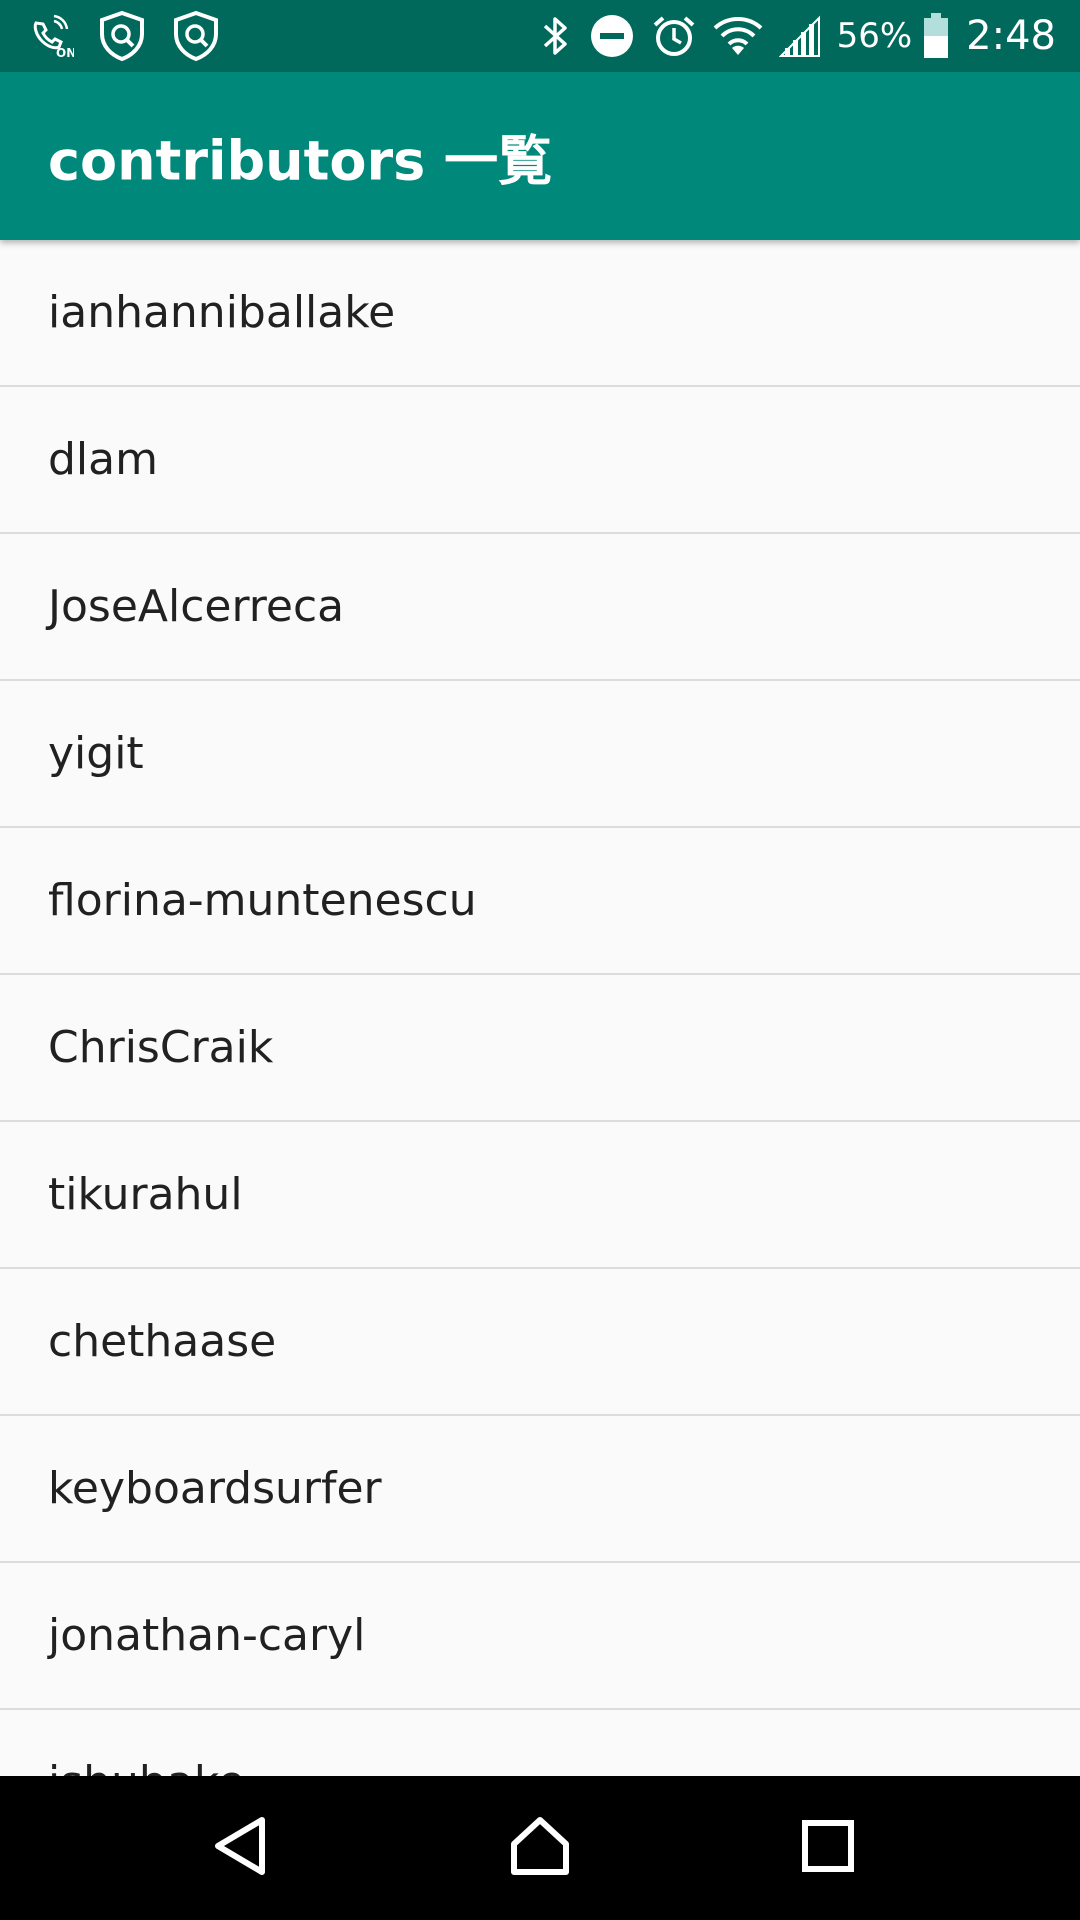 This screenshot has width=1080, height=1920. What do you see at coordinates (145, 1194) in the screenshot?
I see `contributor-name: tikurahul` at bounding box center [145, 1194].